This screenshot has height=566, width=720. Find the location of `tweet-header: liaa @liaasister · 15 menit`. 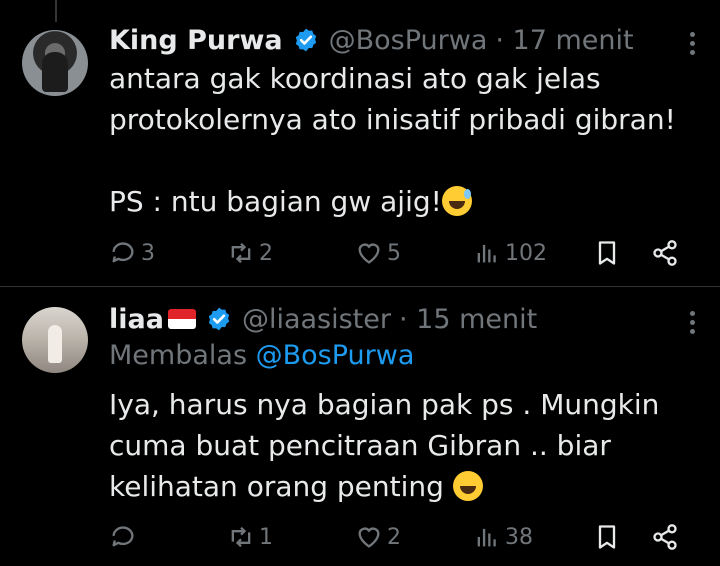

tweet-header: liaa @liaasister · 15 menit is located at coordinates (323, 319).